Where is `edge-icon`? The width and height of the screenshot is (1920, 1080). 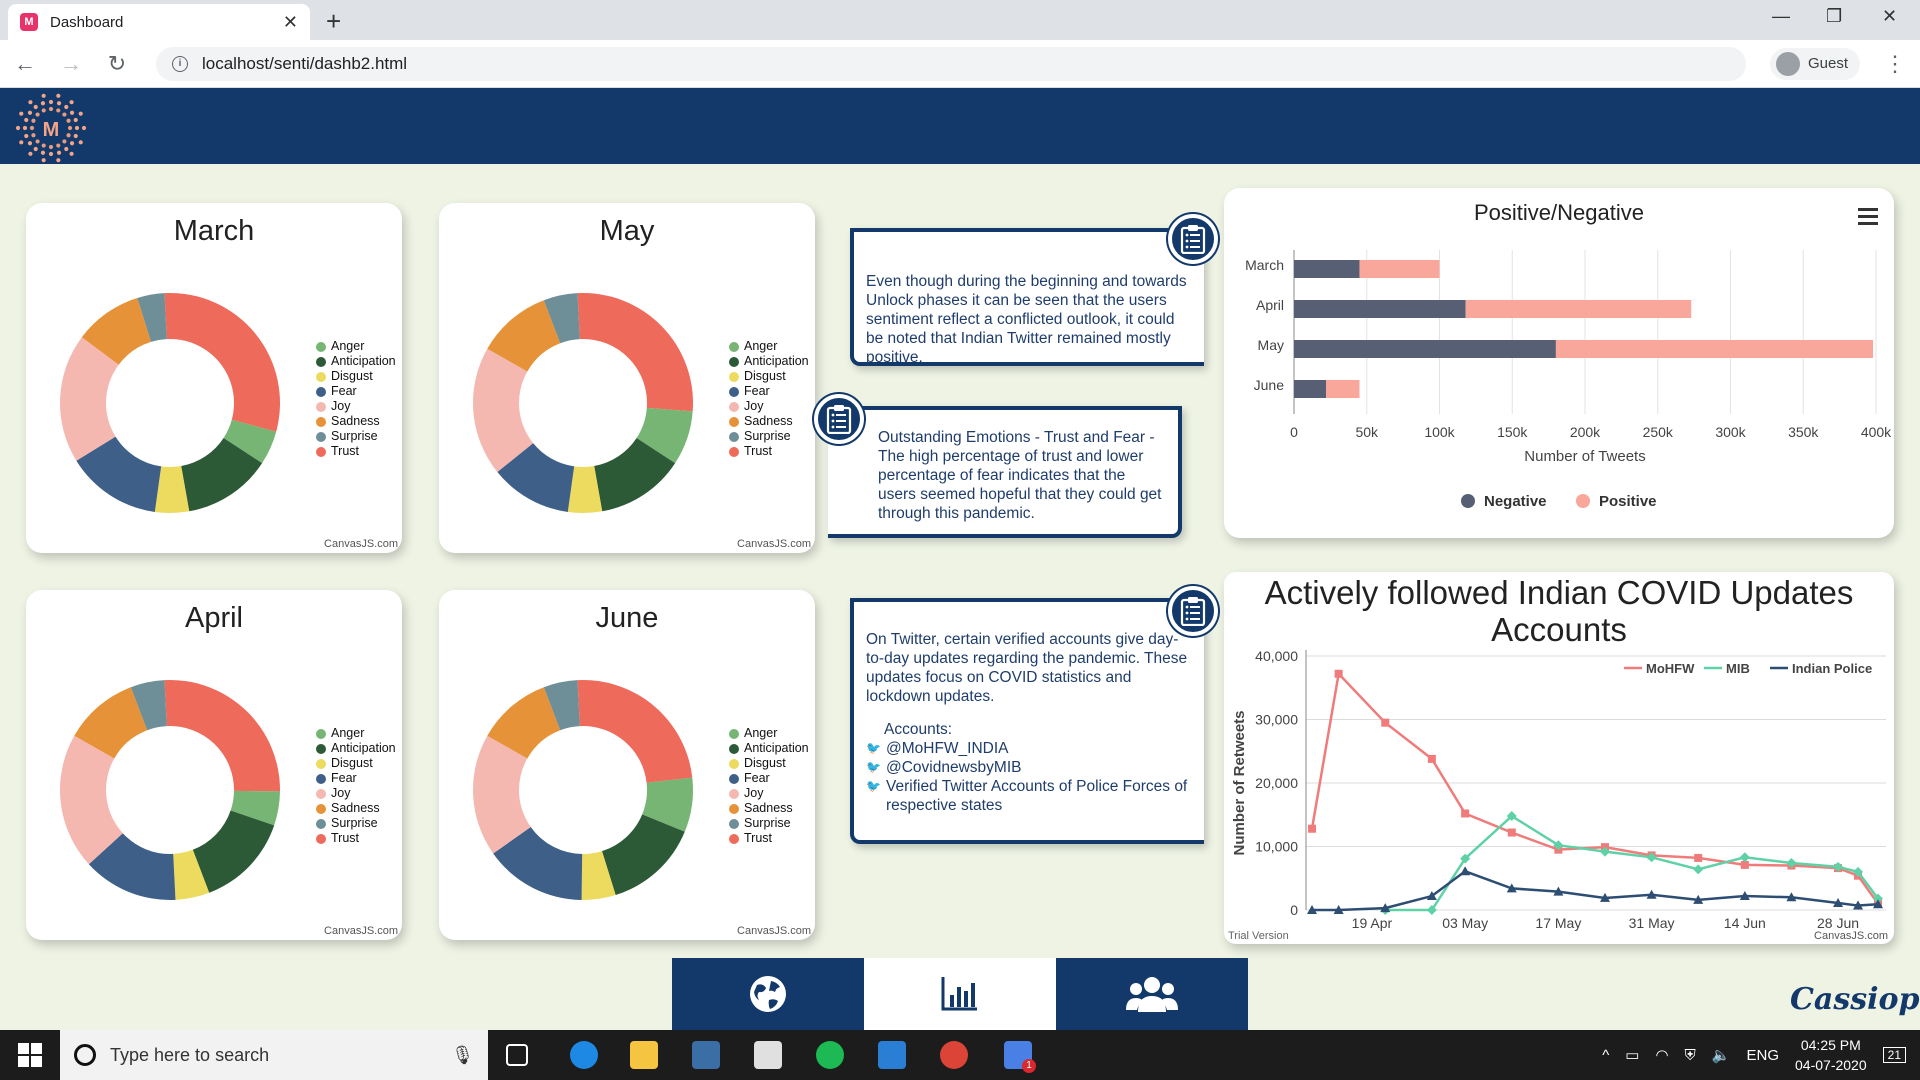
edge-icon is located at coordinates (584, 1055).